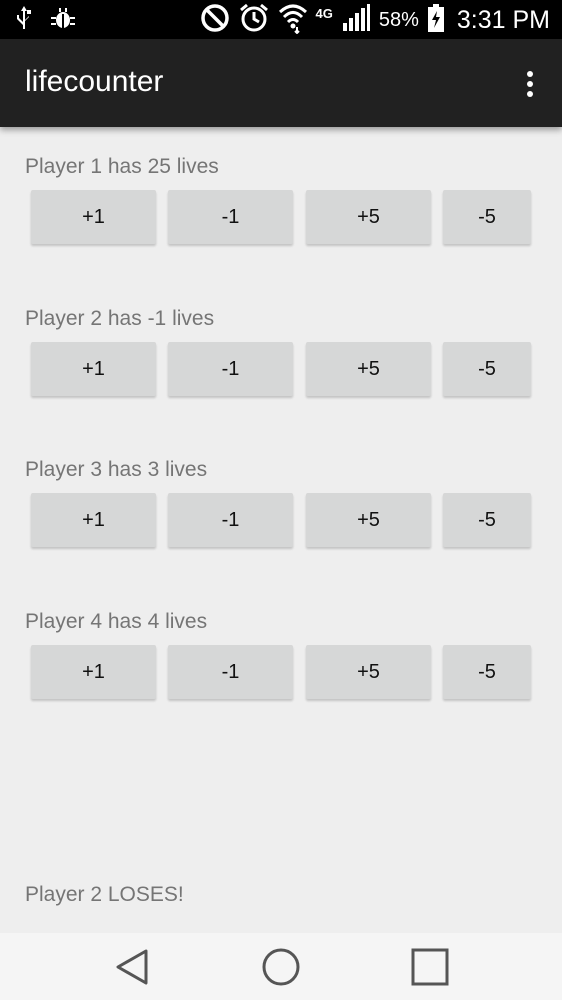  I want to click on player-2-minus-1-button: -1, so click(230, 369).